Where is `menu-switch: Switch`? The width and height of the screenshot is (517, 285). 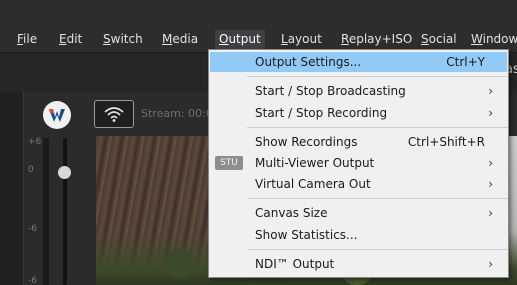
menu-switch: Switch is located at coordinates (123, 40).